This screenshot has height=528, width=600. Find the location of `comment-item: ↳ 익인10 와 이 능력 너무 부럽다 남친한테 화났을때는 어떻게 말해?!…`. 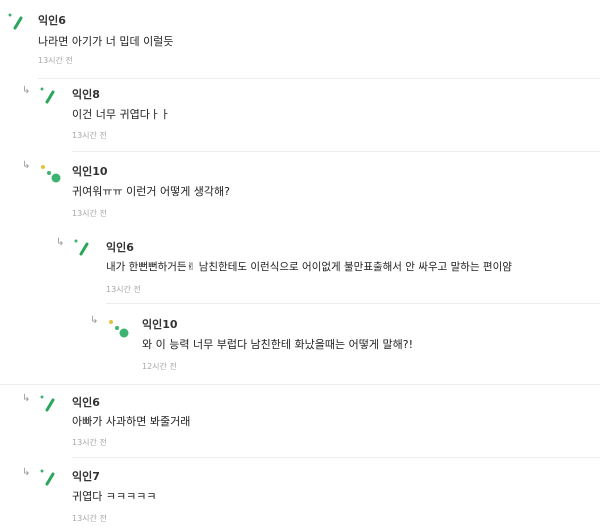

comment-item: ↳ 익인10 와 이 능력 너무 부럽다 남친한테 화났을때는 어떻게 말해?!… is located at coordinates (300, 344).